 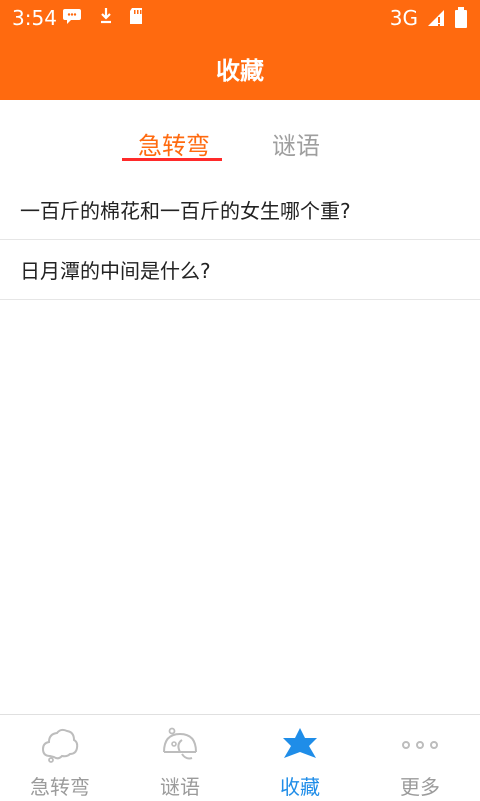 What do you see at coordinates (403, 18) in the screenshot?
I see `network-type: 3G` at bounding box center [403, 18].